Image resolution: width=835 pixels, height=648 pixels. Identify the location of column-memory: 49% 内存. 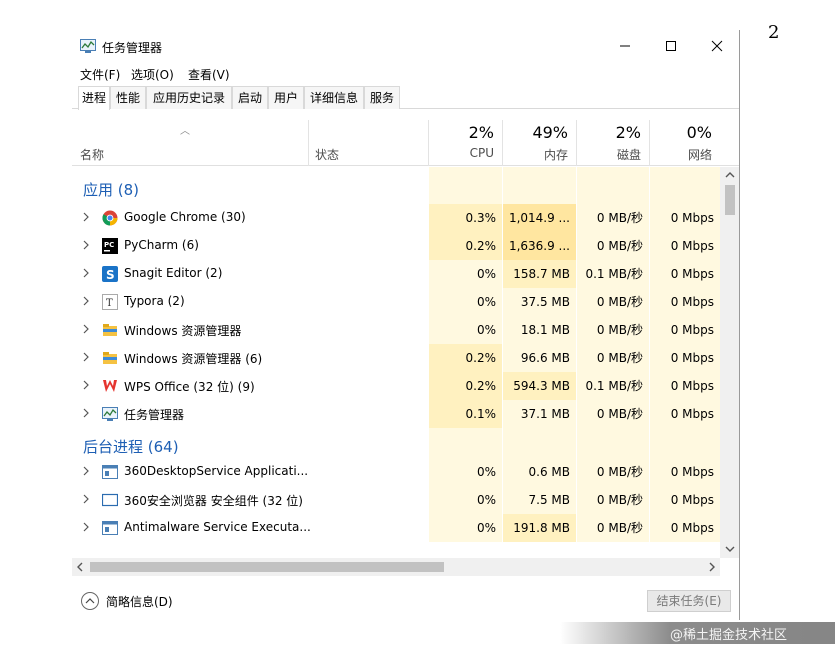
(539, 143).